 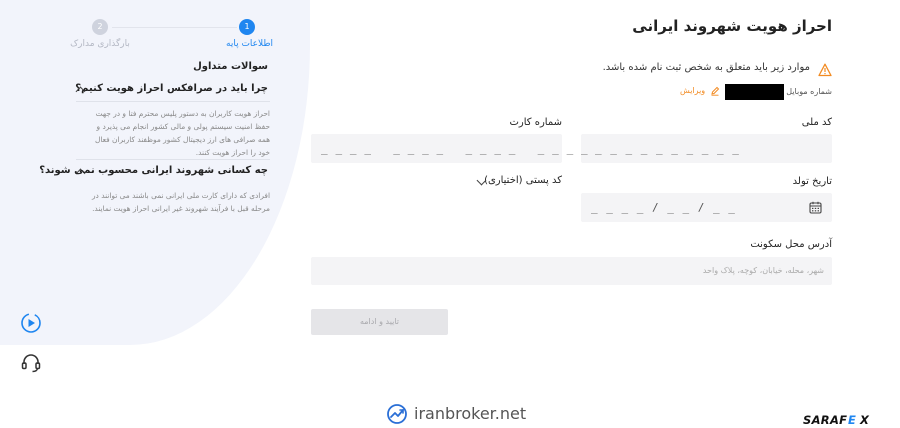 I want to click on chart-logo-icon, so click(x=397, y=414).